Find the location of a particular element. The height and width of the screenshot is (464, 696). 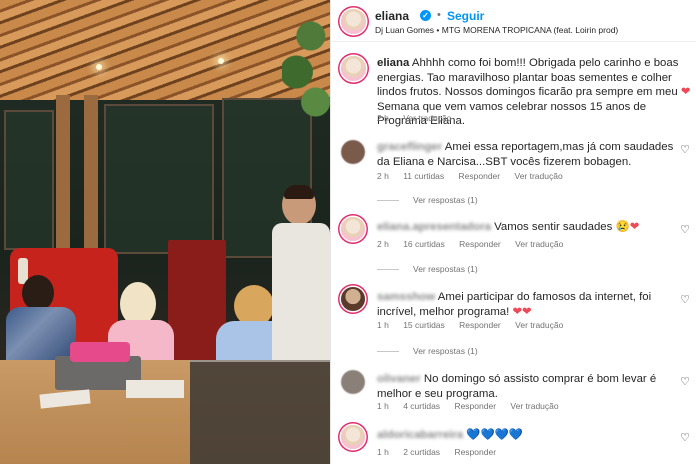

comment-meta: 1 h 4 curtidas Responder Ver tradução is located at coordinates (474, 406).